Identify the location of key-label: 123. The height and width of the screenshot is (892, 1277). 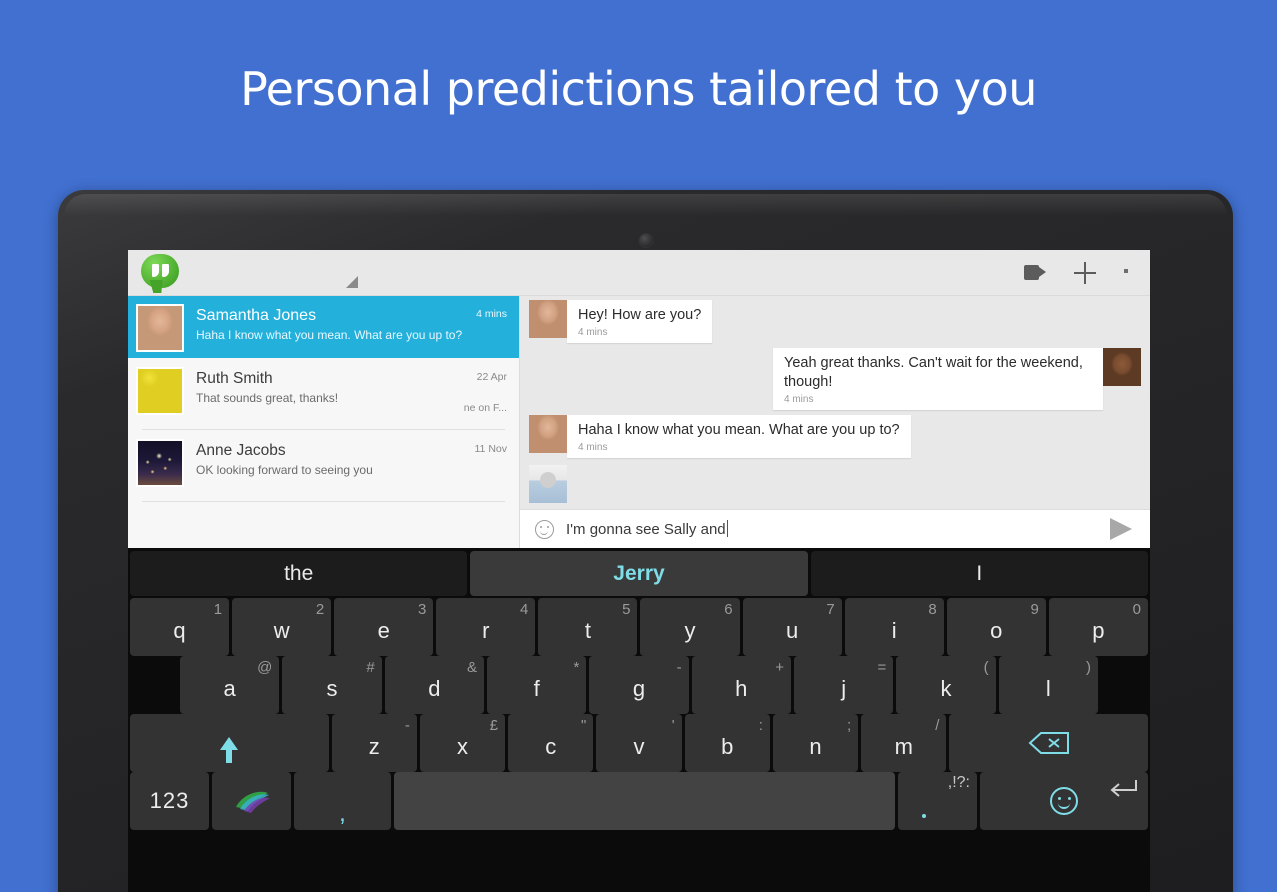
(169, 800).